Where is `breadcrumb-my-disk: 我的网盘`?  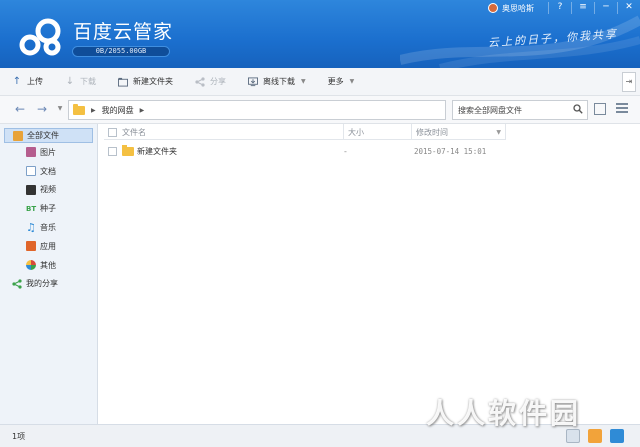
breadcrumb-my-disk: 我的网盘 is located at coordinates (118, 110).